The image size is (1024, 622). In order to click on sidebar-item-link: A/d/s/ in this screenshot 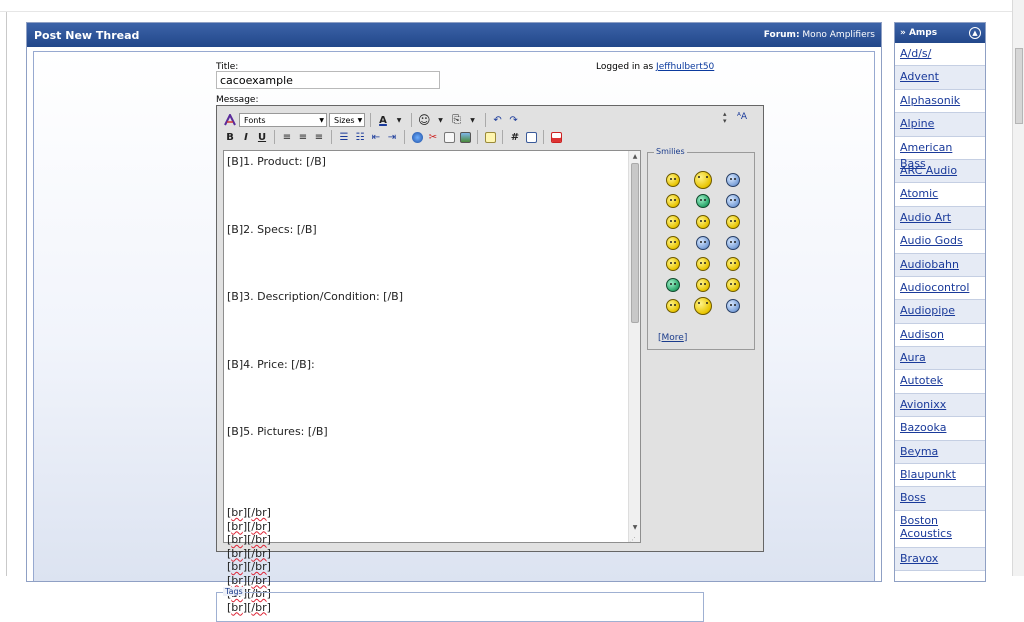, I will do `click(915, 53)`.